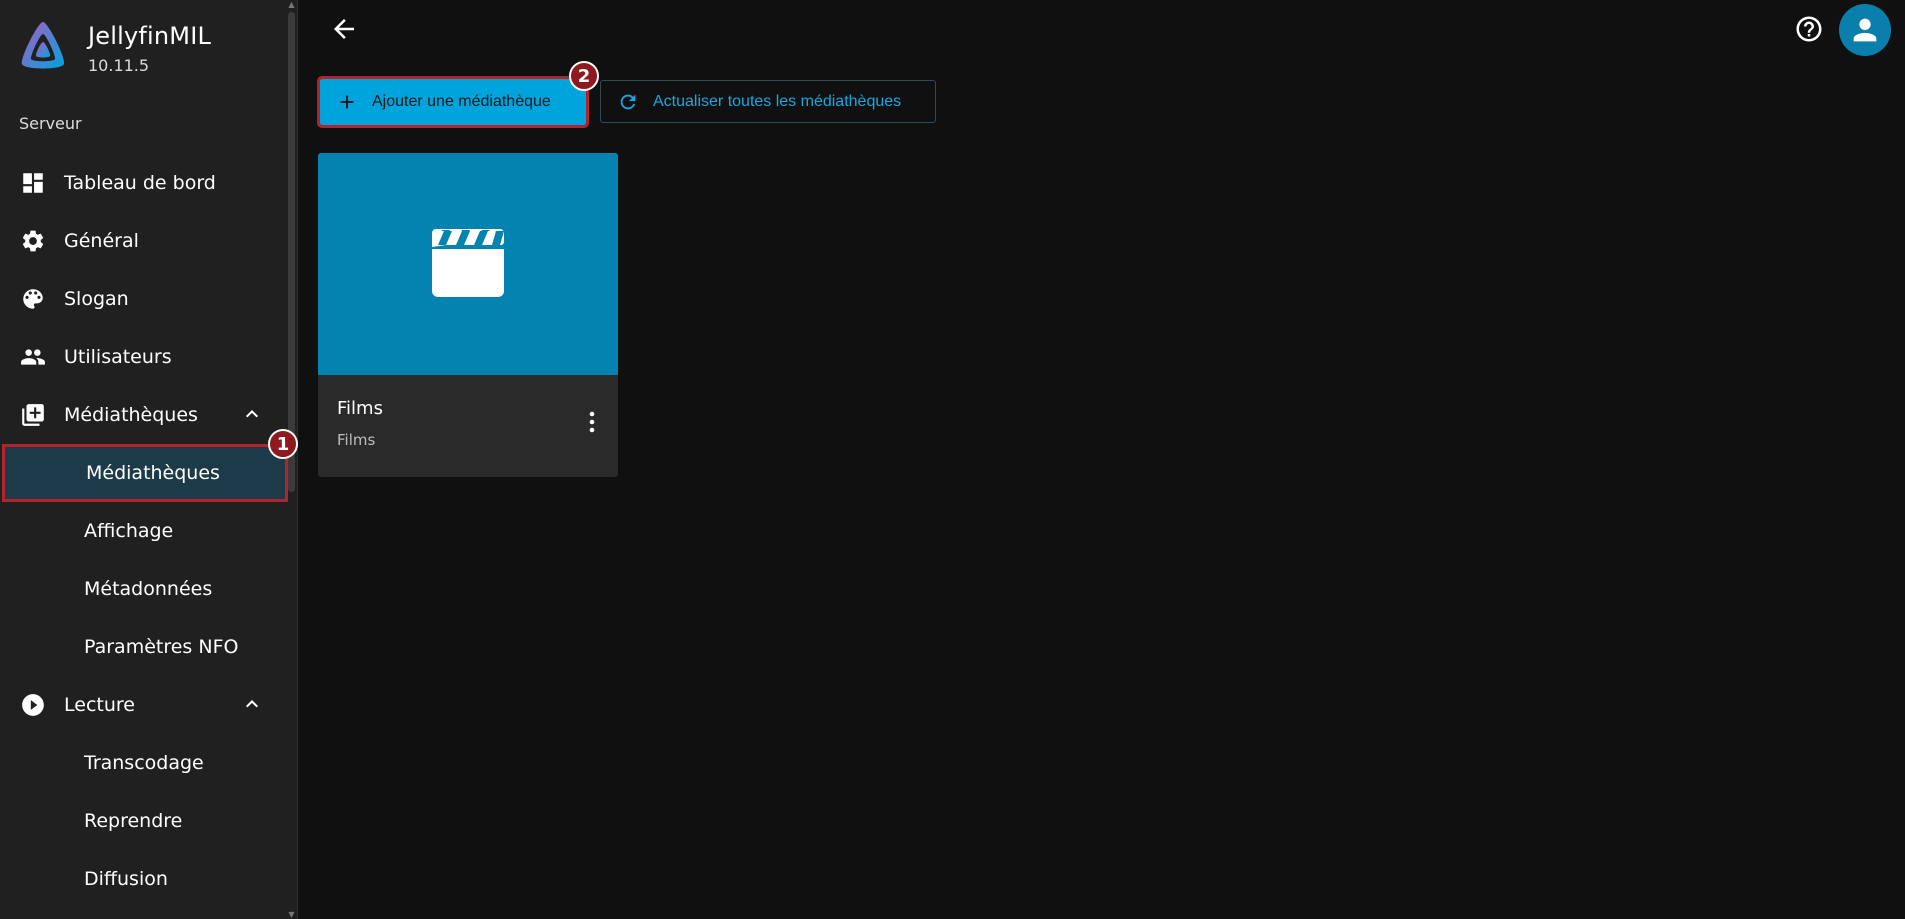  What do you see at coordinates (145, 241) in the screenshot?
I see `sidebar-item-general: Général` at bounding box center [145, 241].